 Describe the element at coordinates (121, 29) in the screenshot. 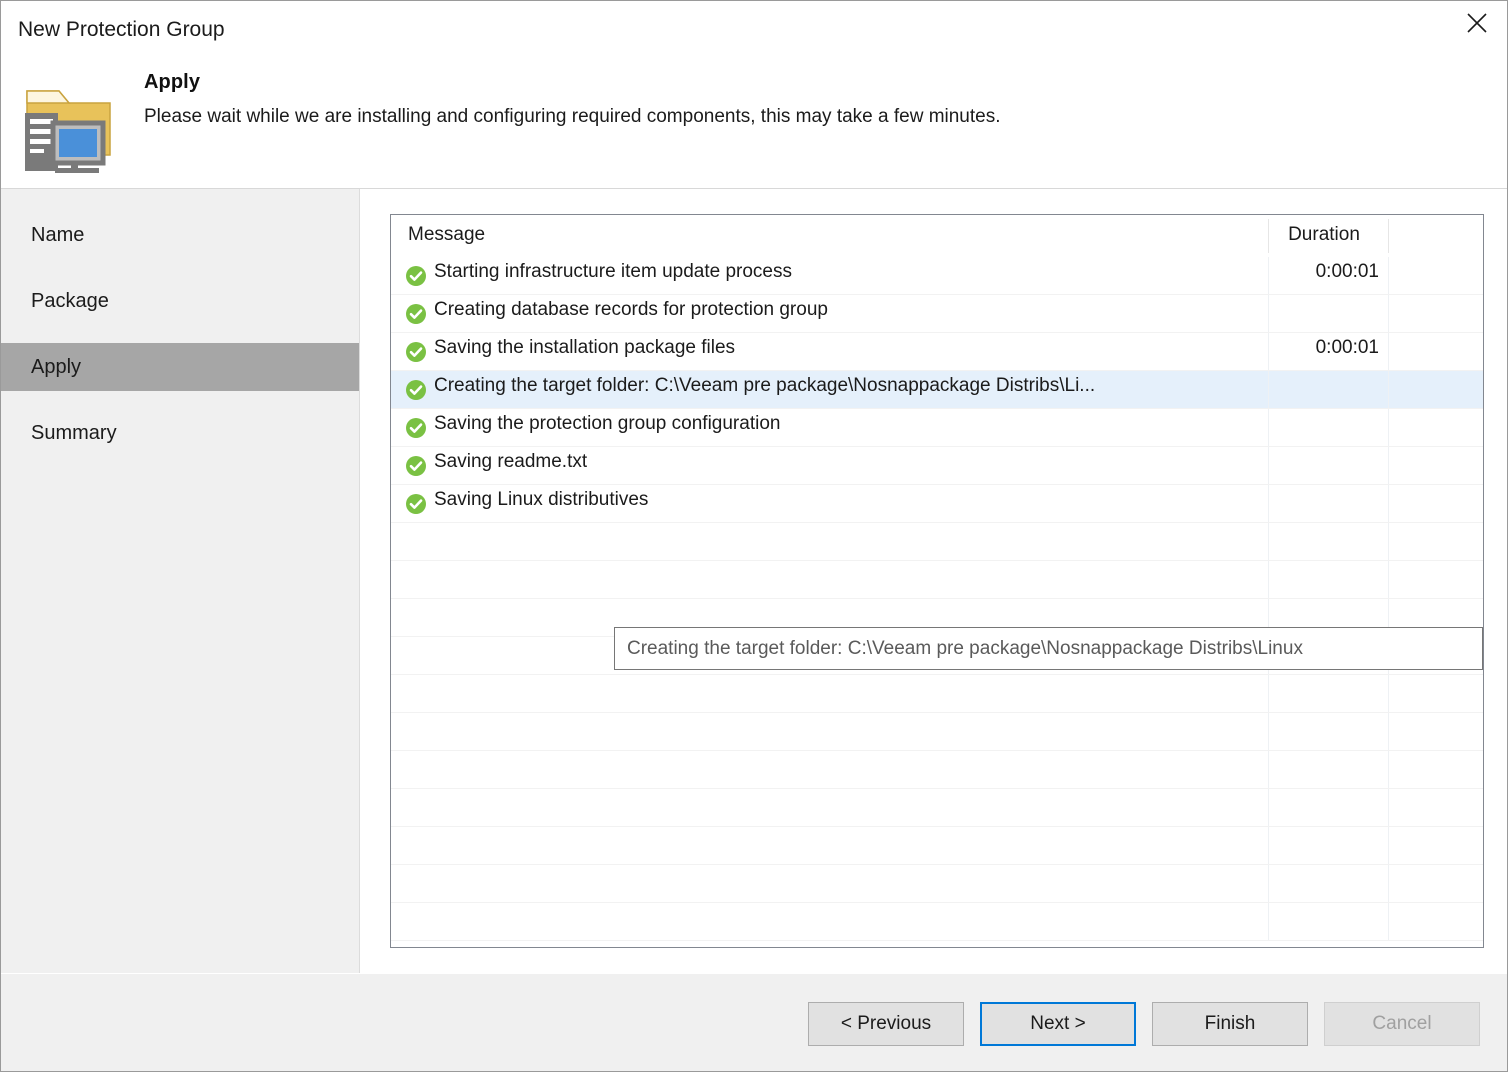

I see `window-title: New Protection Group` at that location.